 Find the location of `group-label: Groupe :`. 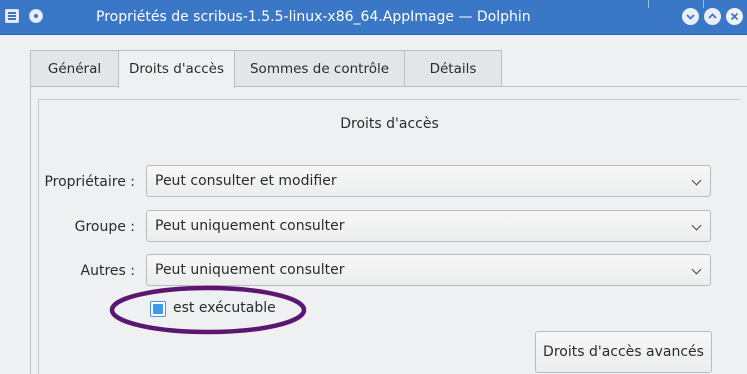

group-label: Groupe : is located at coordinates (104, 227).